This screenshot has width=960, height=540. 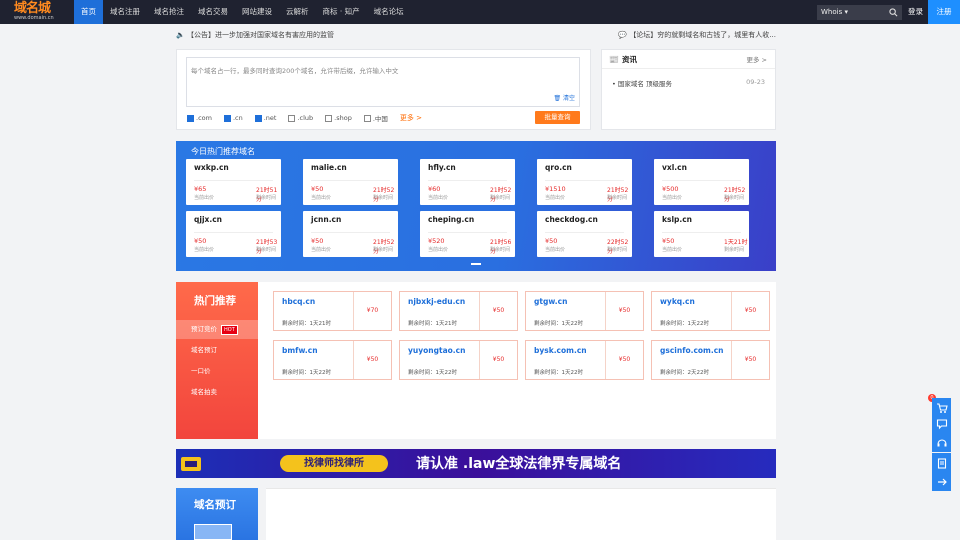 What do you see at coordinates (88, 12) in the screenshot?
I see `nav-home: 首页` at bounding box center [88, 12].